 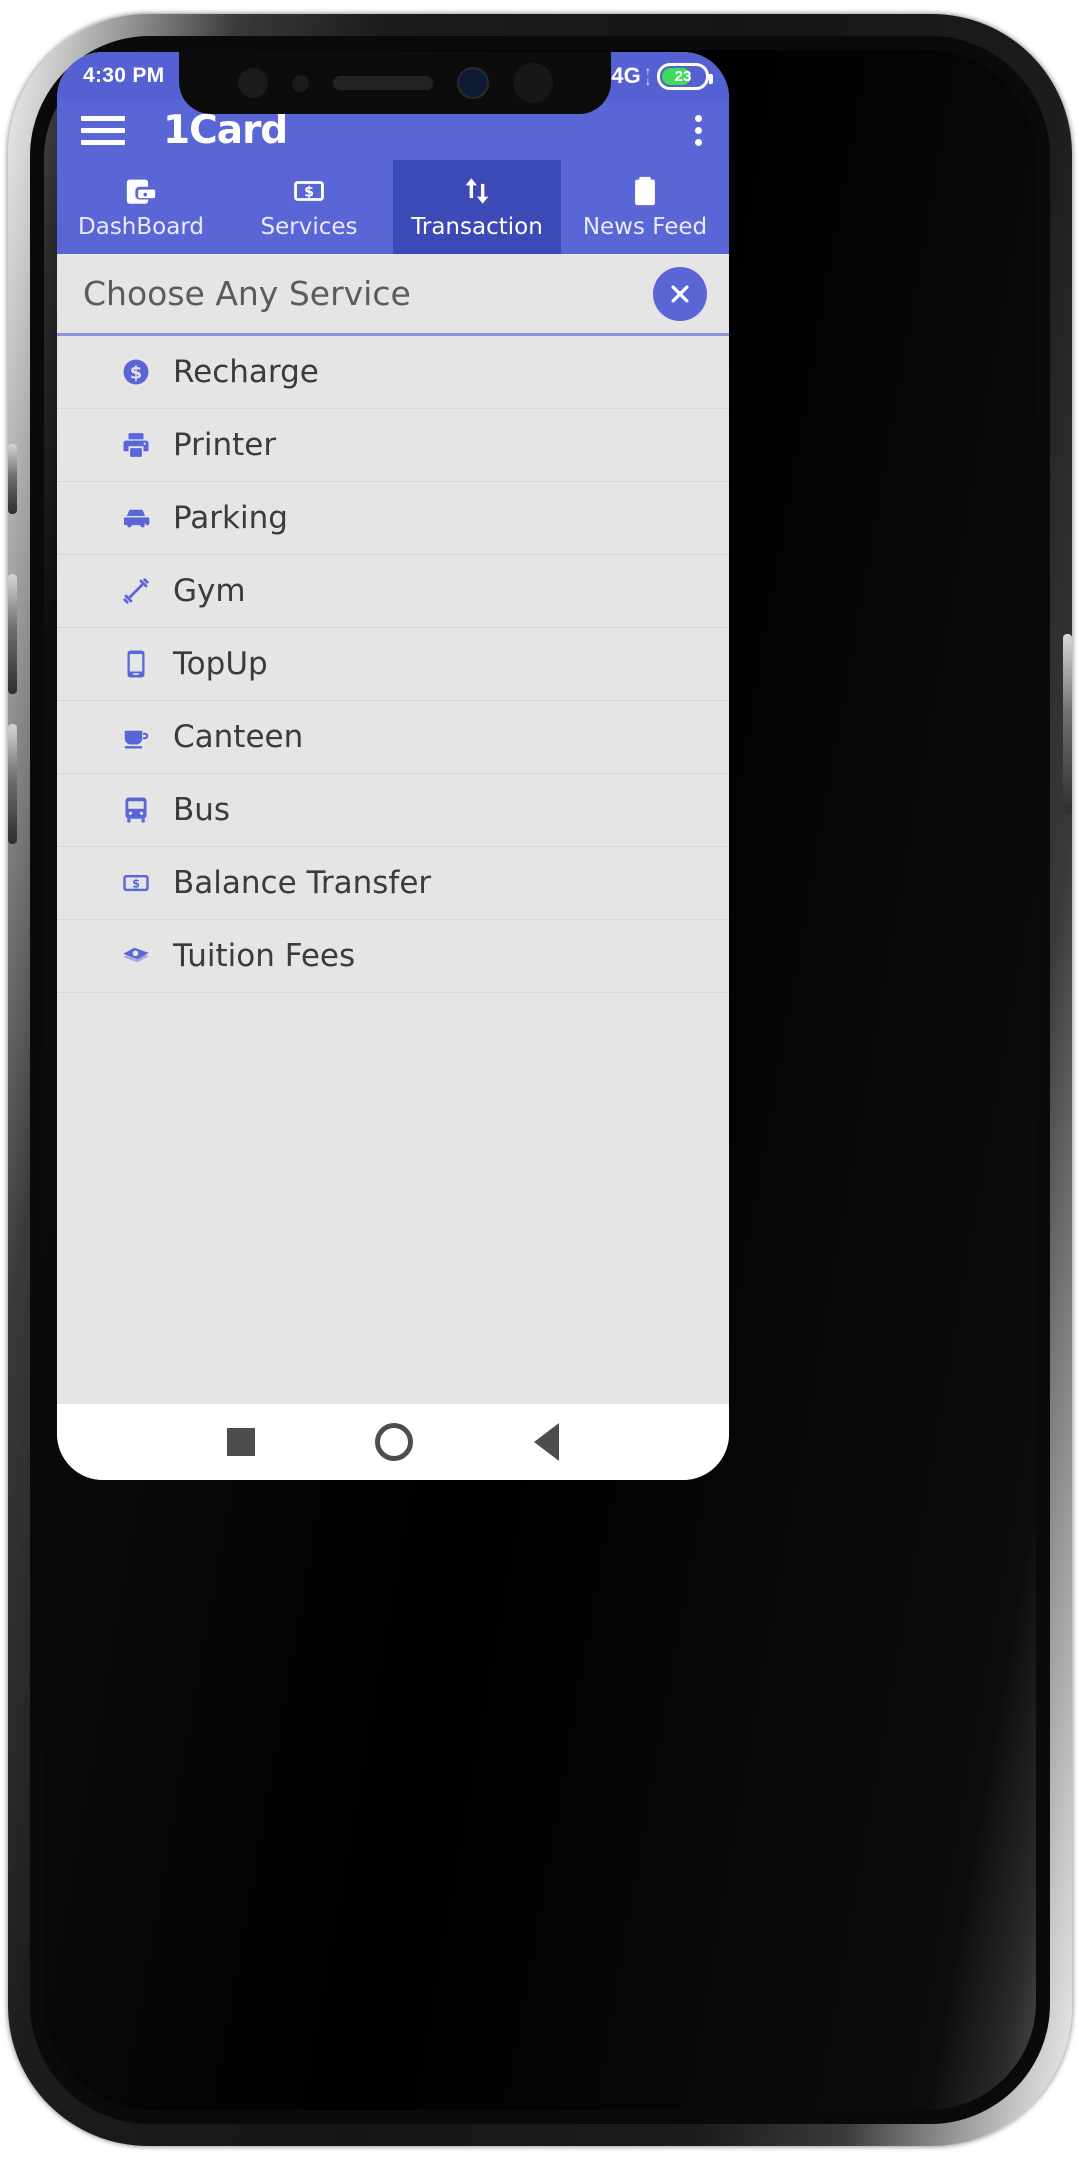 I want to click on list-item: $ Balance Transfer, so click(x=393, y=883).